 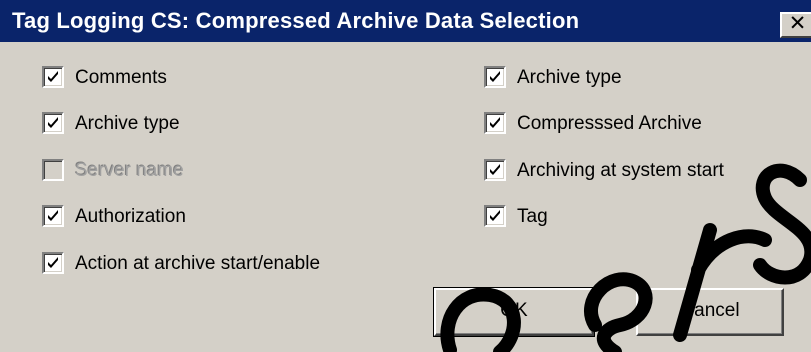 I want to click on watermark-stroke, so click(x=782, y=224).